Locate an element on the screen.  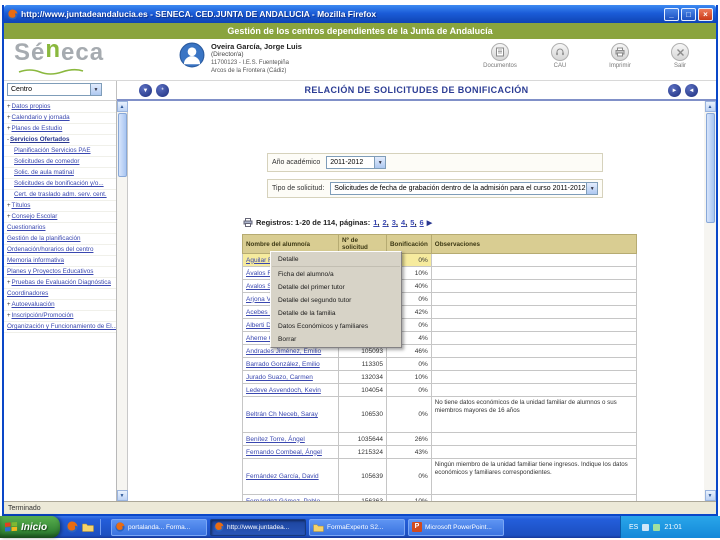
close-button: × is located at coordinates (705, 14).